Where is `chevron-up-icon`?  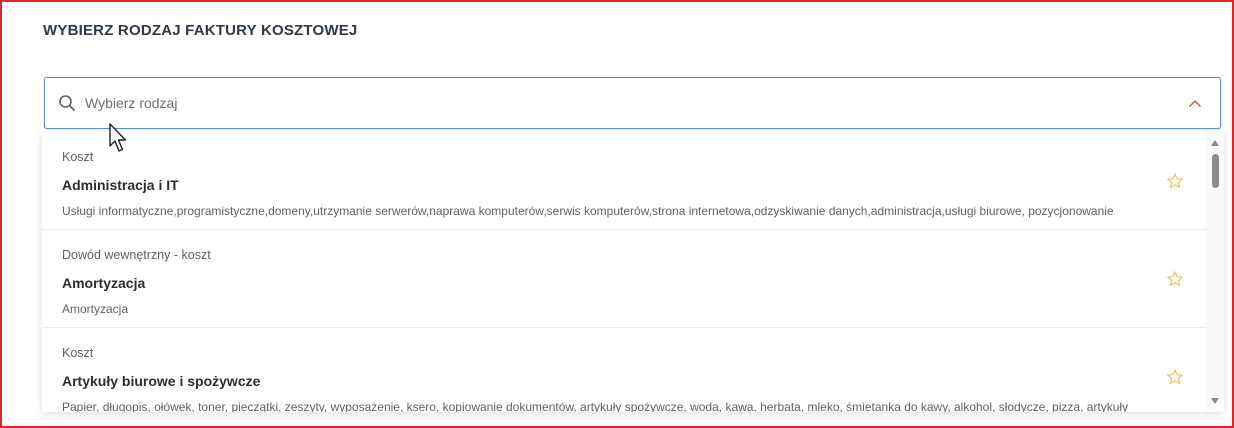 chevron-up-icon is located at coordinates (1195, 103).